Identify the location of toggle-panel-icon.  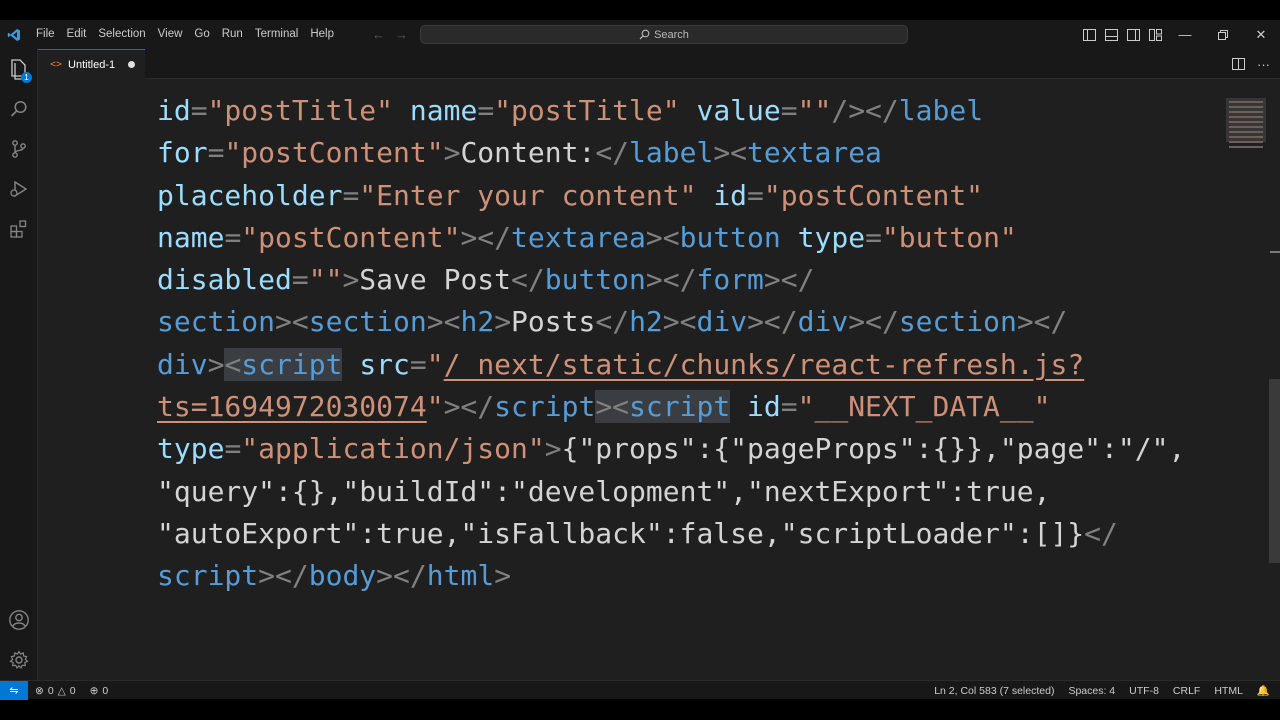
(1111, 34).